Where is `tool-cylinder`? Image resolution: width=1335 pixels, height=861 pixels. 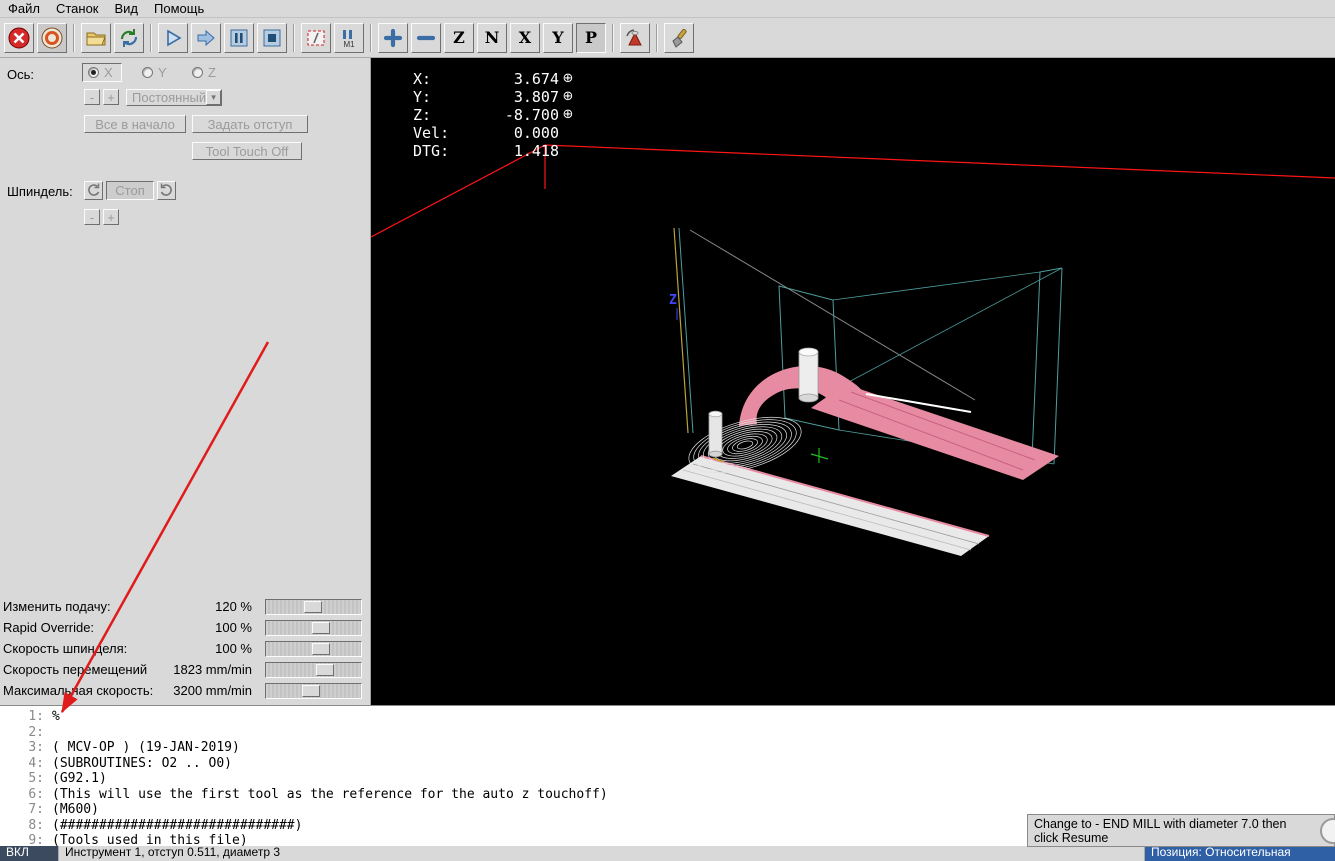
tool-cylinder is located at coordinates (808, 375).